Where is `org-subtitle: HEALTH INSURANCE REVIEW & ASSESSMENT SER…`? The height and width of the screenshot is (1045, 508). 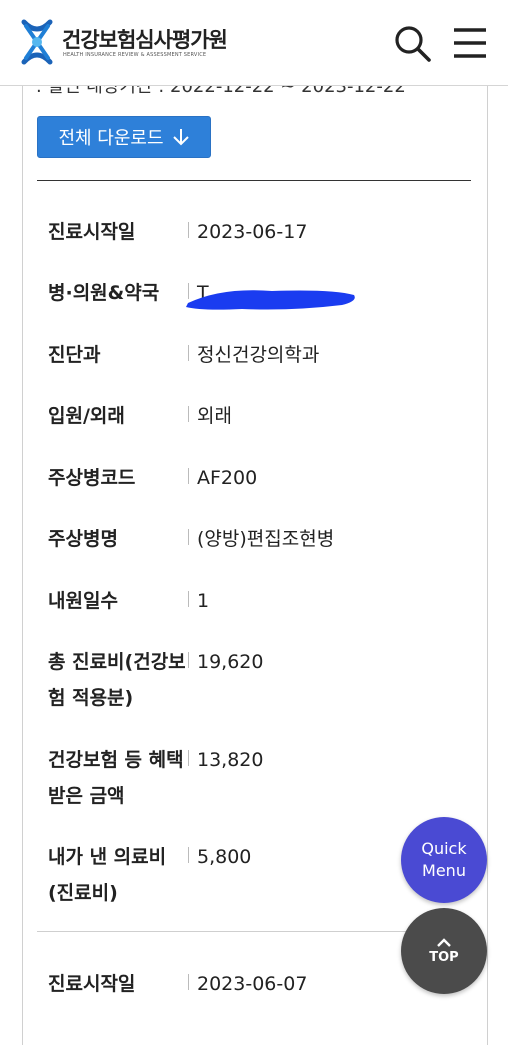 org-subtitle: HEALTH INSURANCE REVIEW & ASSESSMENT SER… is located at coordinates (135, 55).